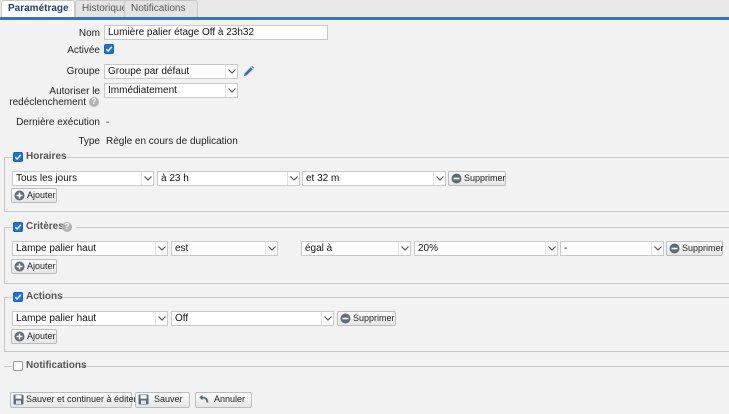 This screenshot has width=729, height=414. I want to click on group-label: Groupe, so click(83, 71).